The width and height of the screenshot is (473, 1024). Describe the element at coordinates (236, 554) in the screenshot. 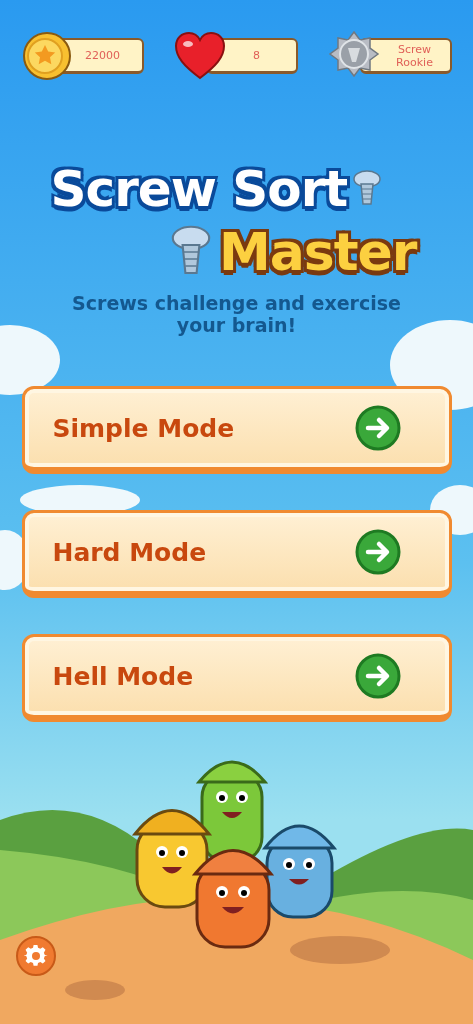

I see `mode-button: Hard Mode` at that location.